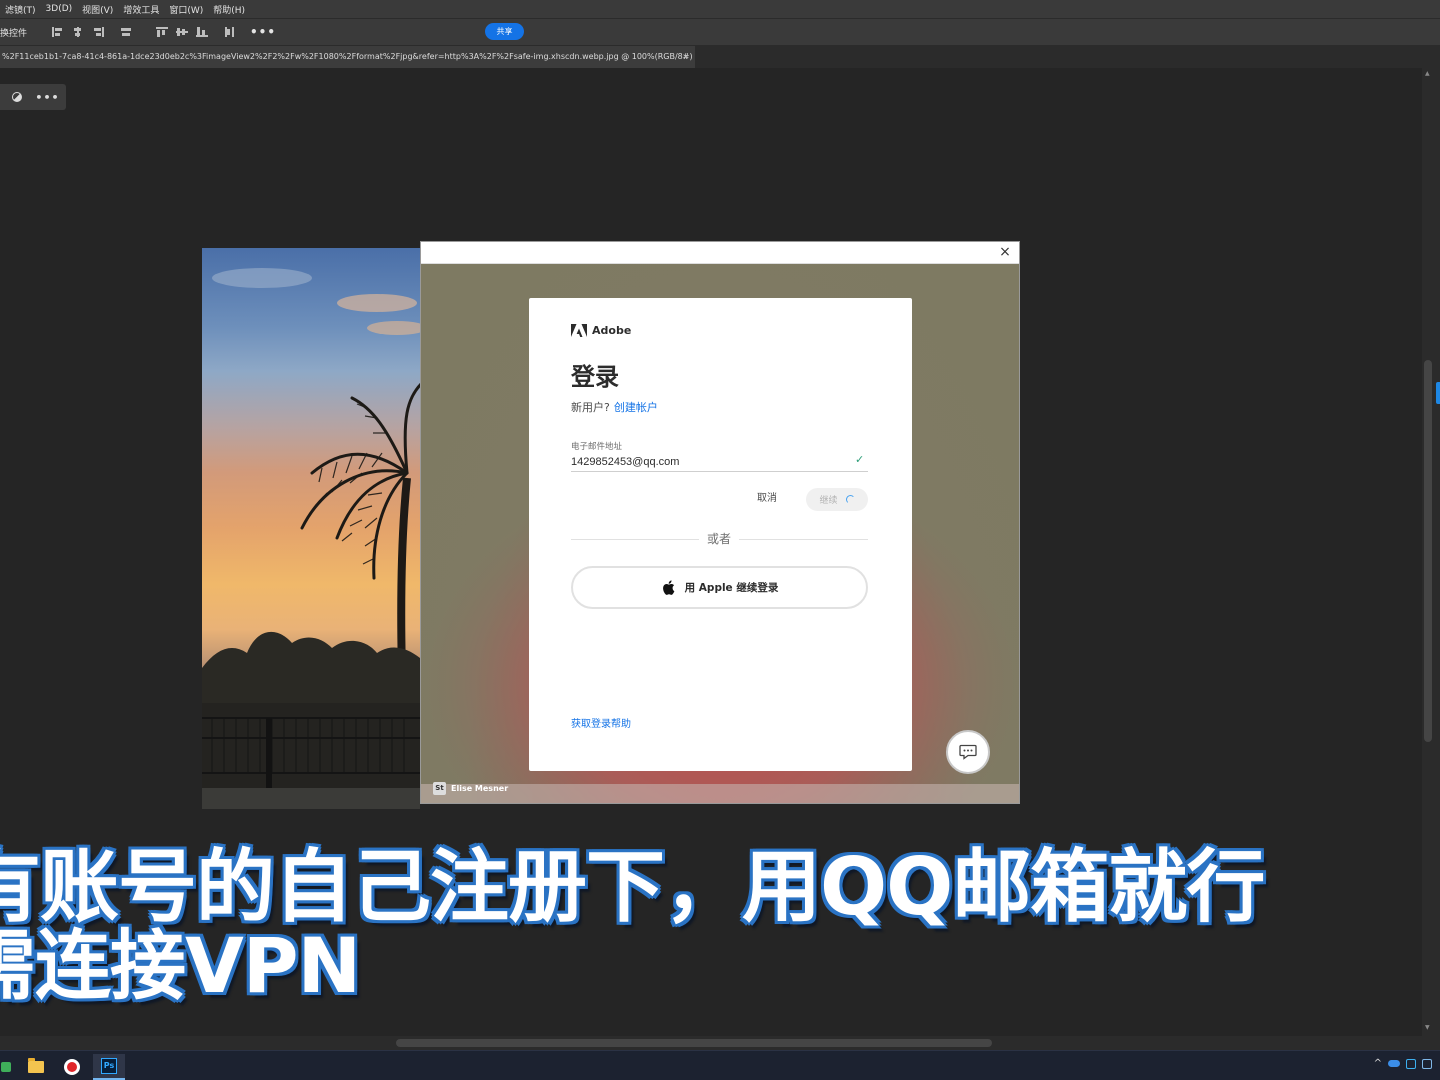 This screenshot has height=1080, width=1440. I want to click on align-left-icon, so click(58, 32).